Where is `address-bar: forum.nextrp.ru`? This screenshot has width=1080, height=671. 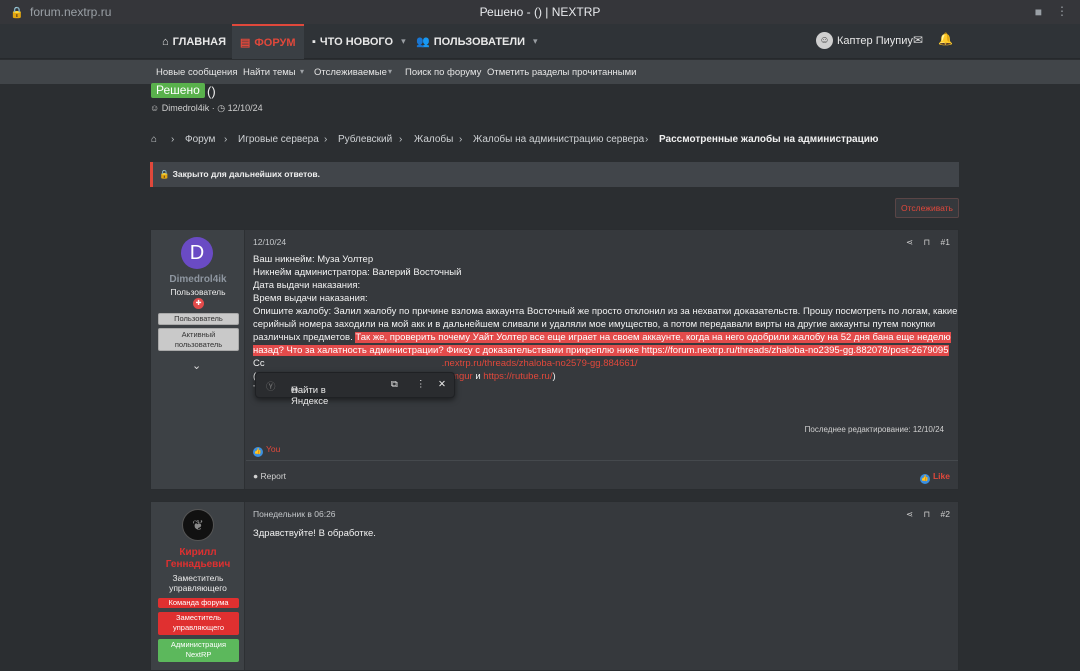
address-bar: forum.nextrp.ru is located at coordinates (70, 12).